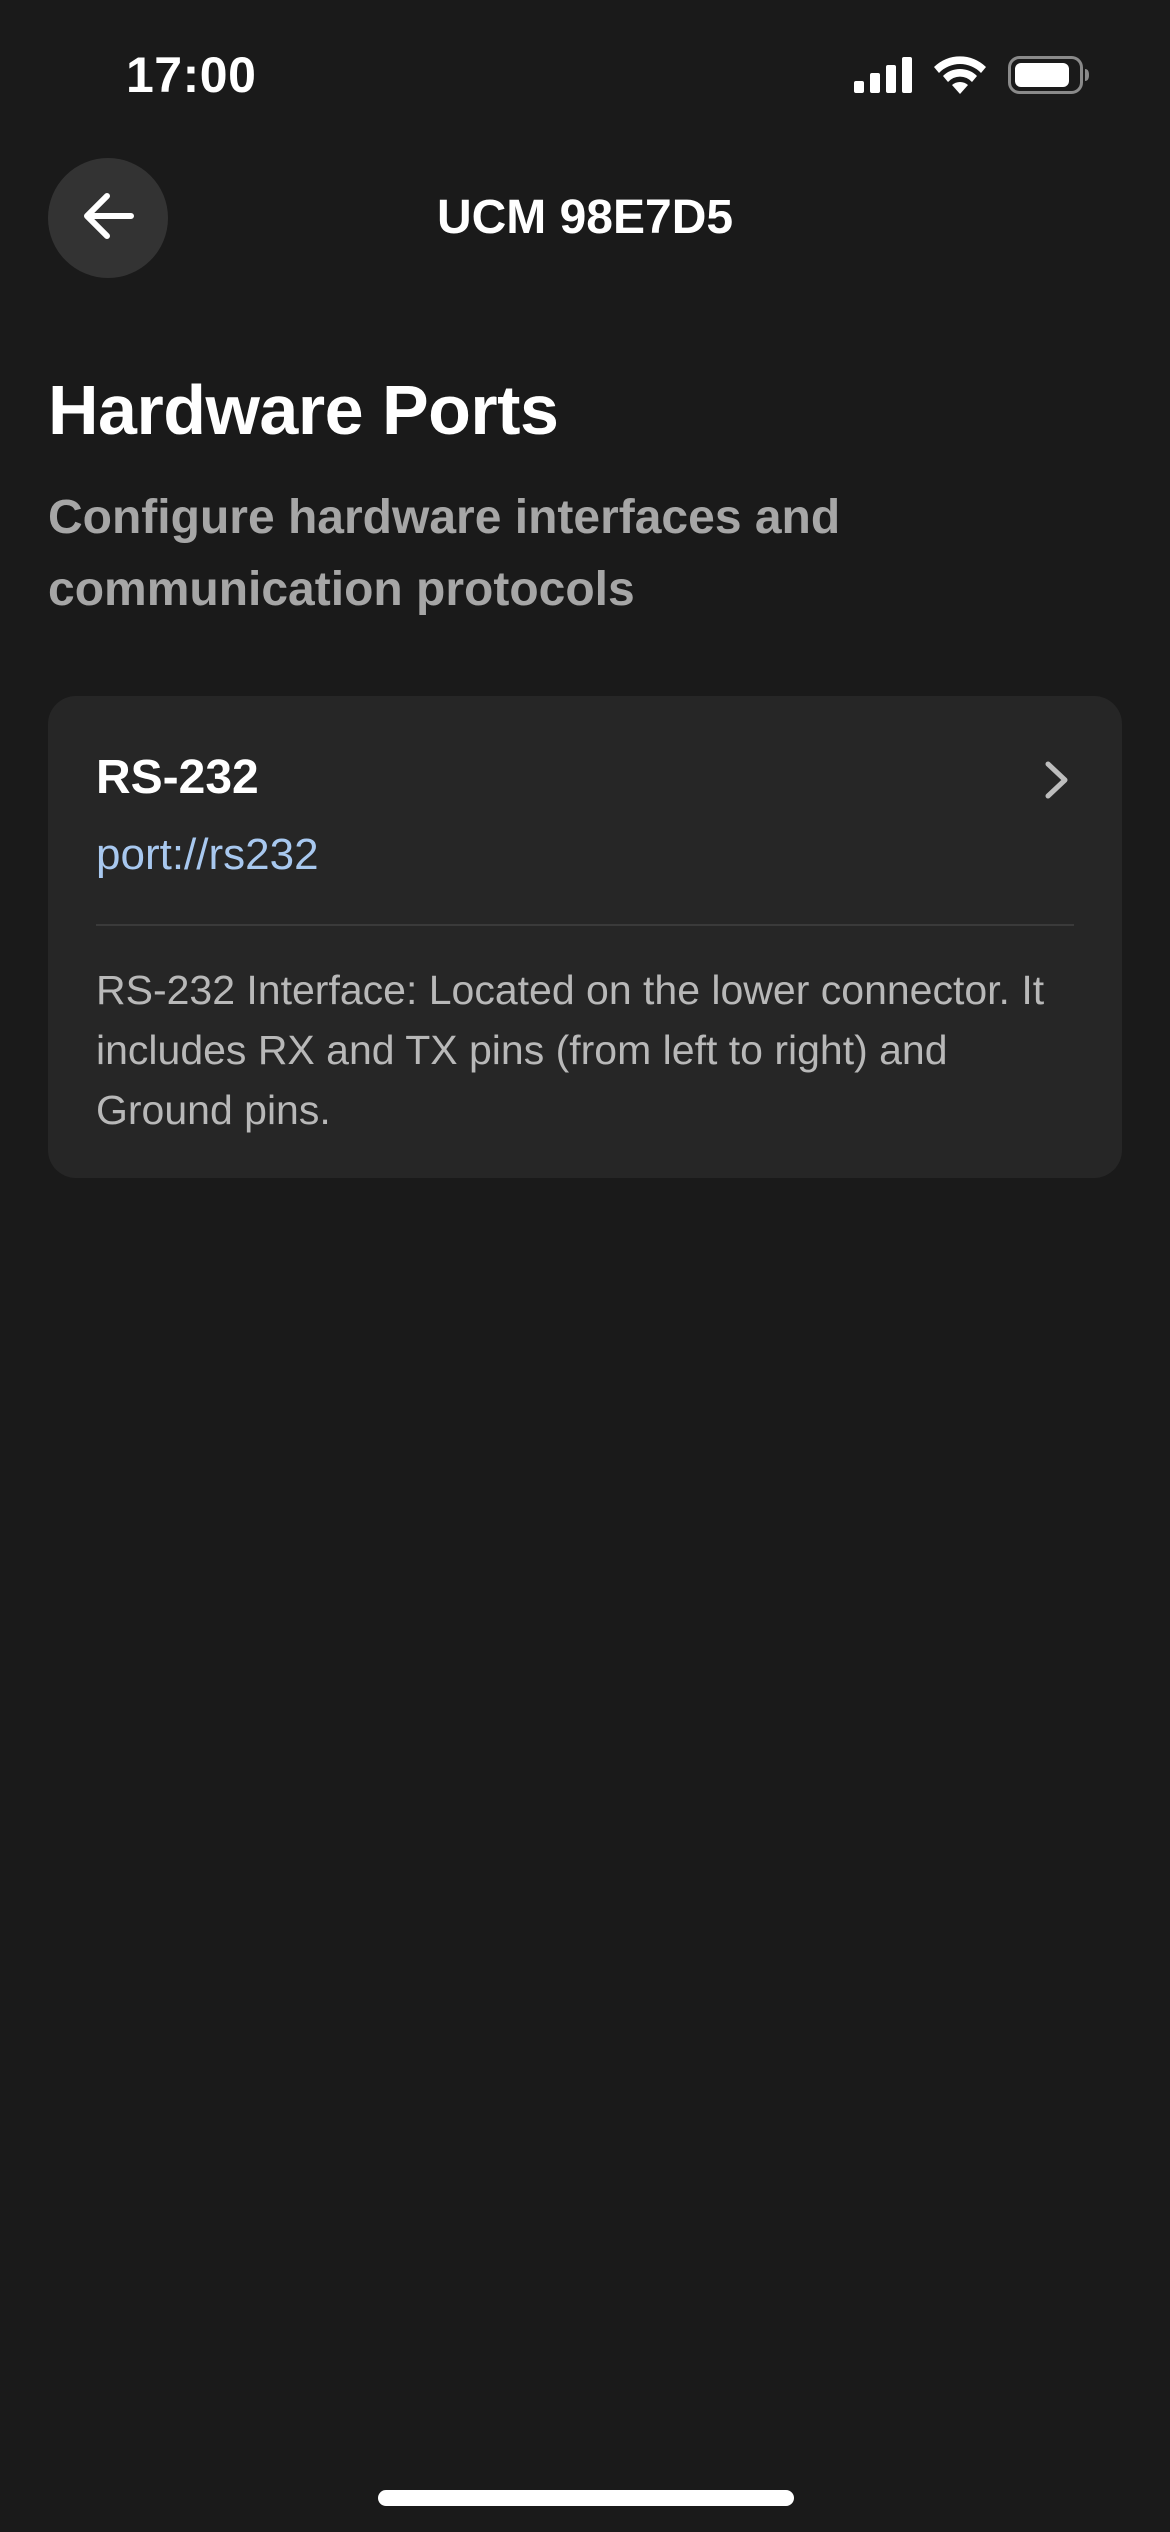 This screenshot has height=2532, width=1170. Describe the element at coordinates (1049, 75) in the screenshot. I see `battery-icon` at that location.